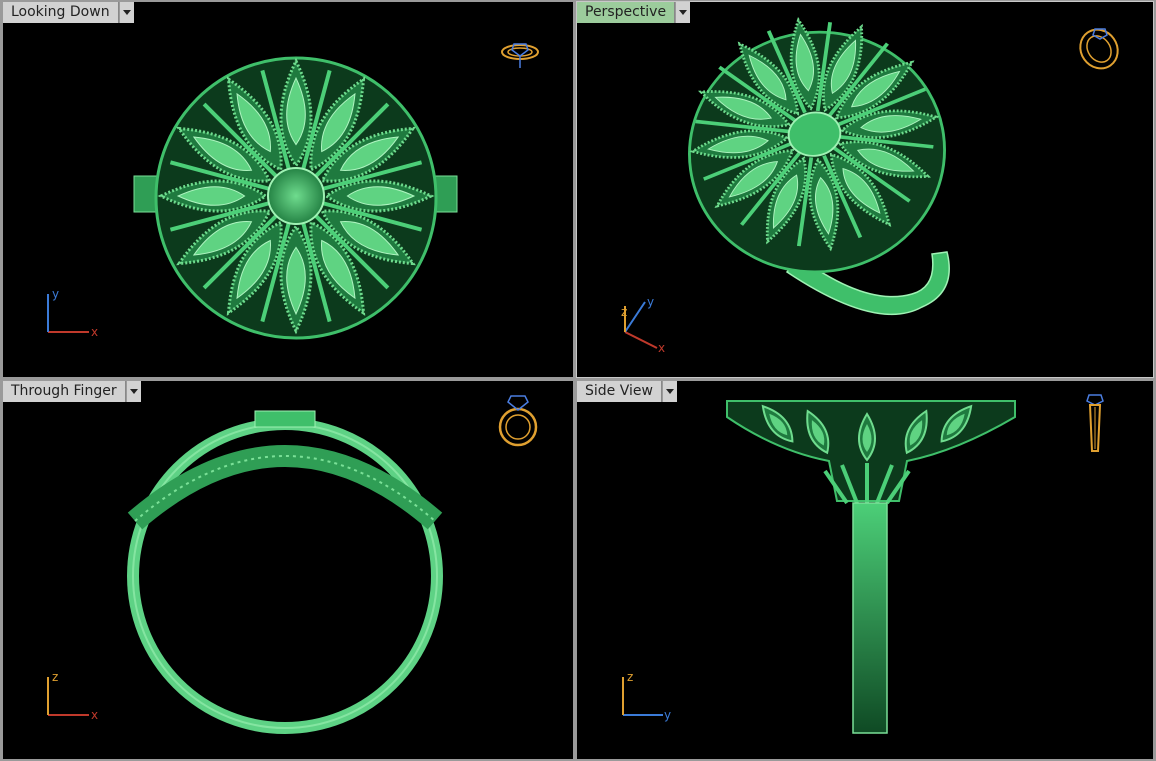  I want to click on viewport-title-label: Perspective, so click(626, 12).